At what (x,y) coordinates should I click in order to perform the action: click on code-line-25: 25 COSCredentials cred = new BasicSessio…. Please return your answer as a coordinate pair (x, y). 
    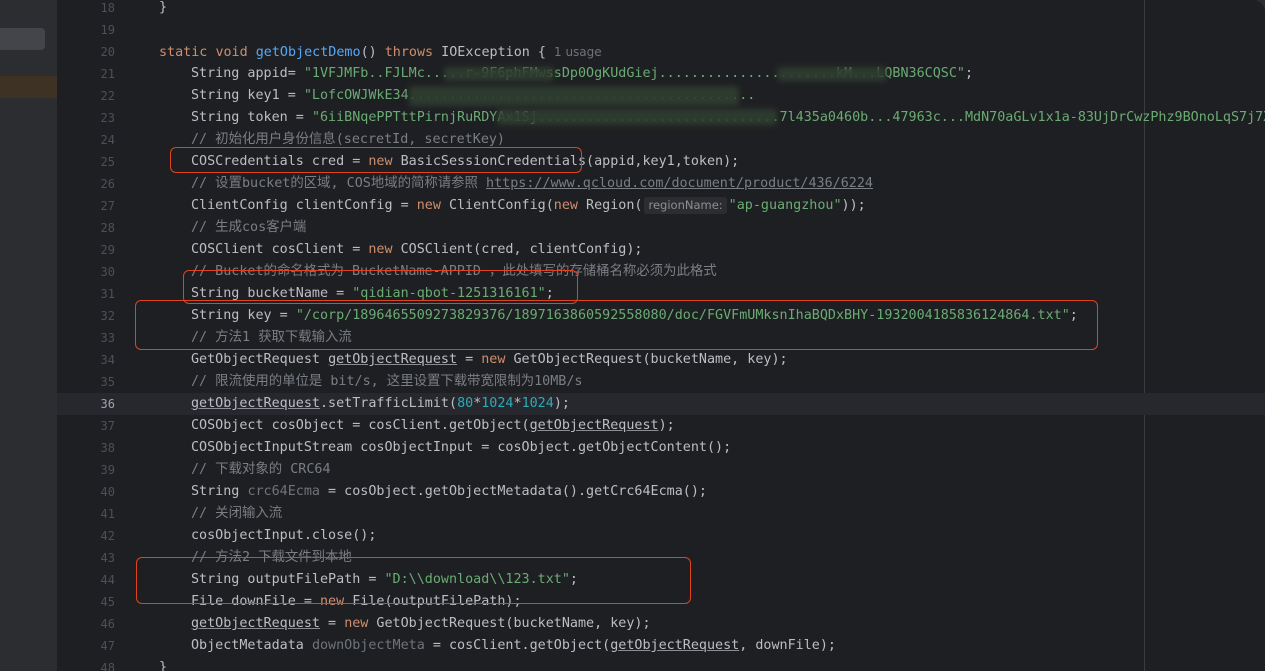
    Looking at the image, I should click on (661, 162).